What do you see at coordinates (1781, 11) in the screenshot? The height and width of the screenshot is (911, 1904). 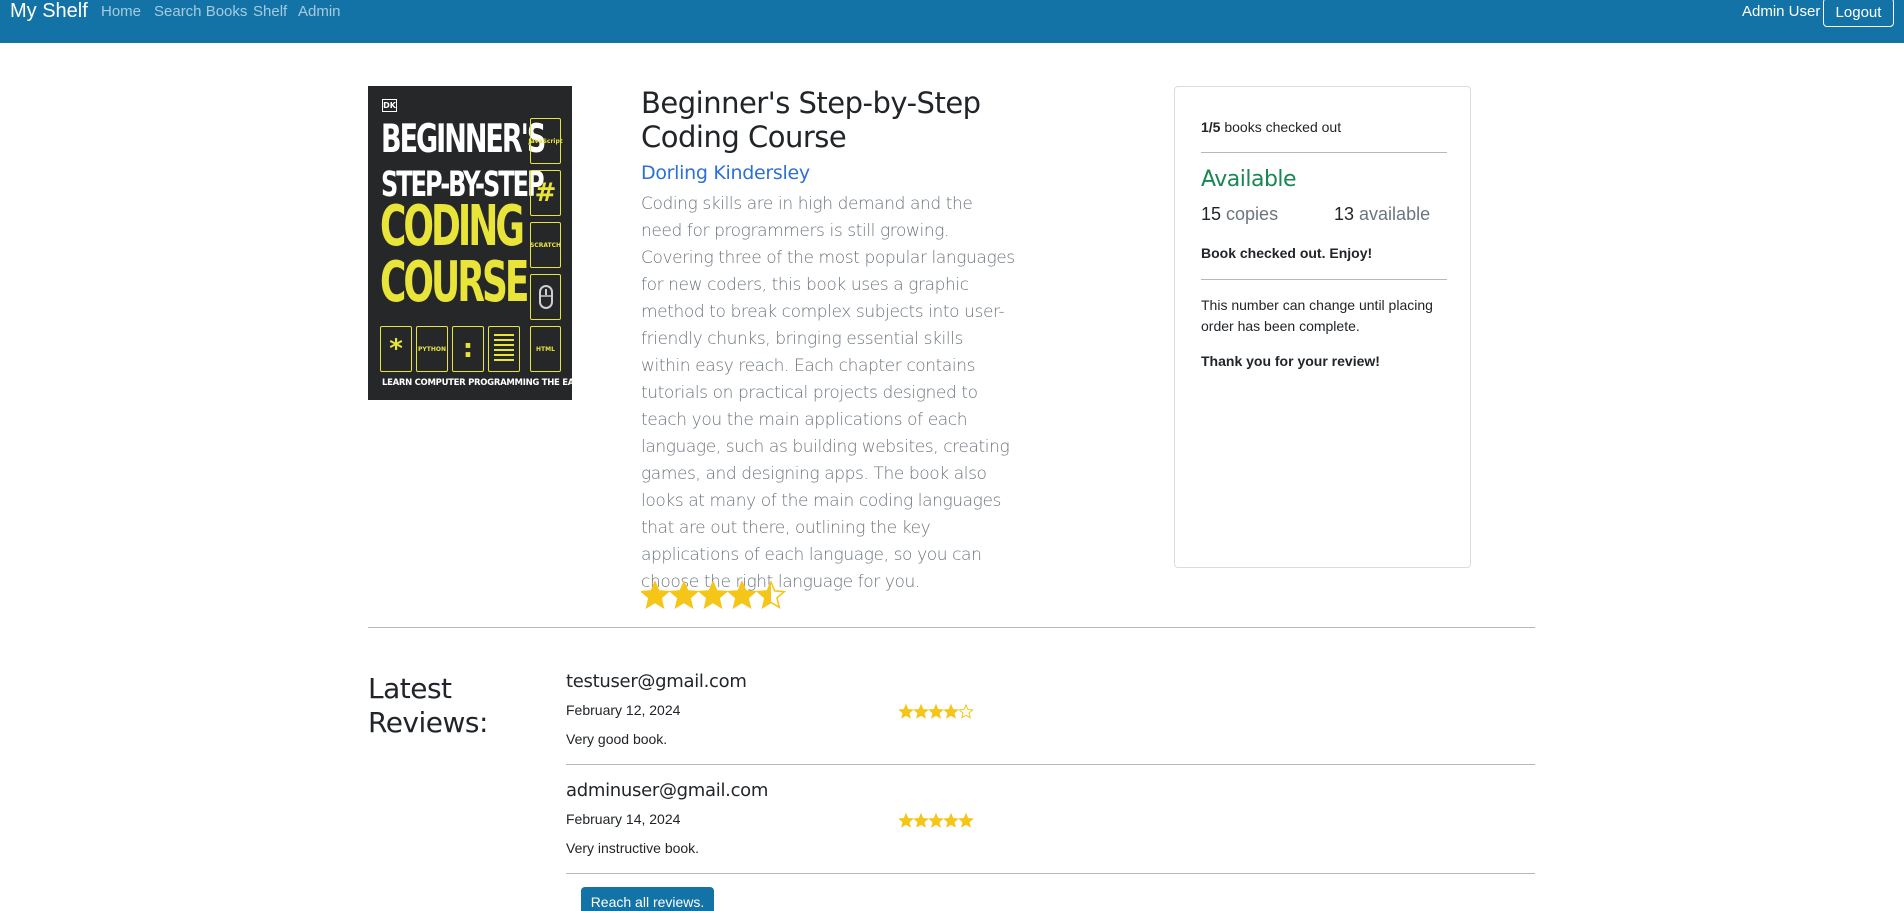 I see `user-name: Admin User` at bounding box center [1781, 11].